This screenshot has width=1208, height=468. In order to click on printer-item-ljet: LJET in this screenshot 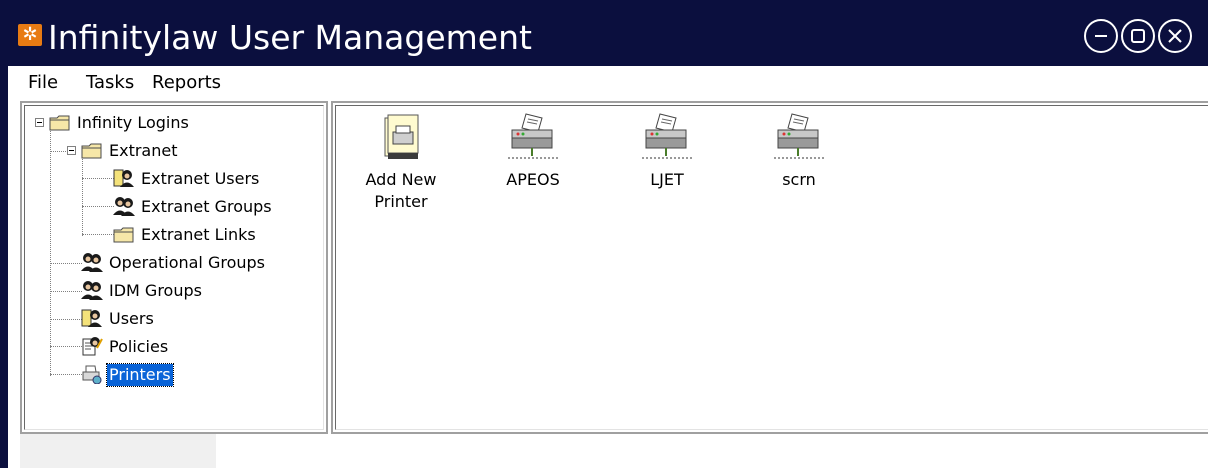, I will do `click(667, 151)`.